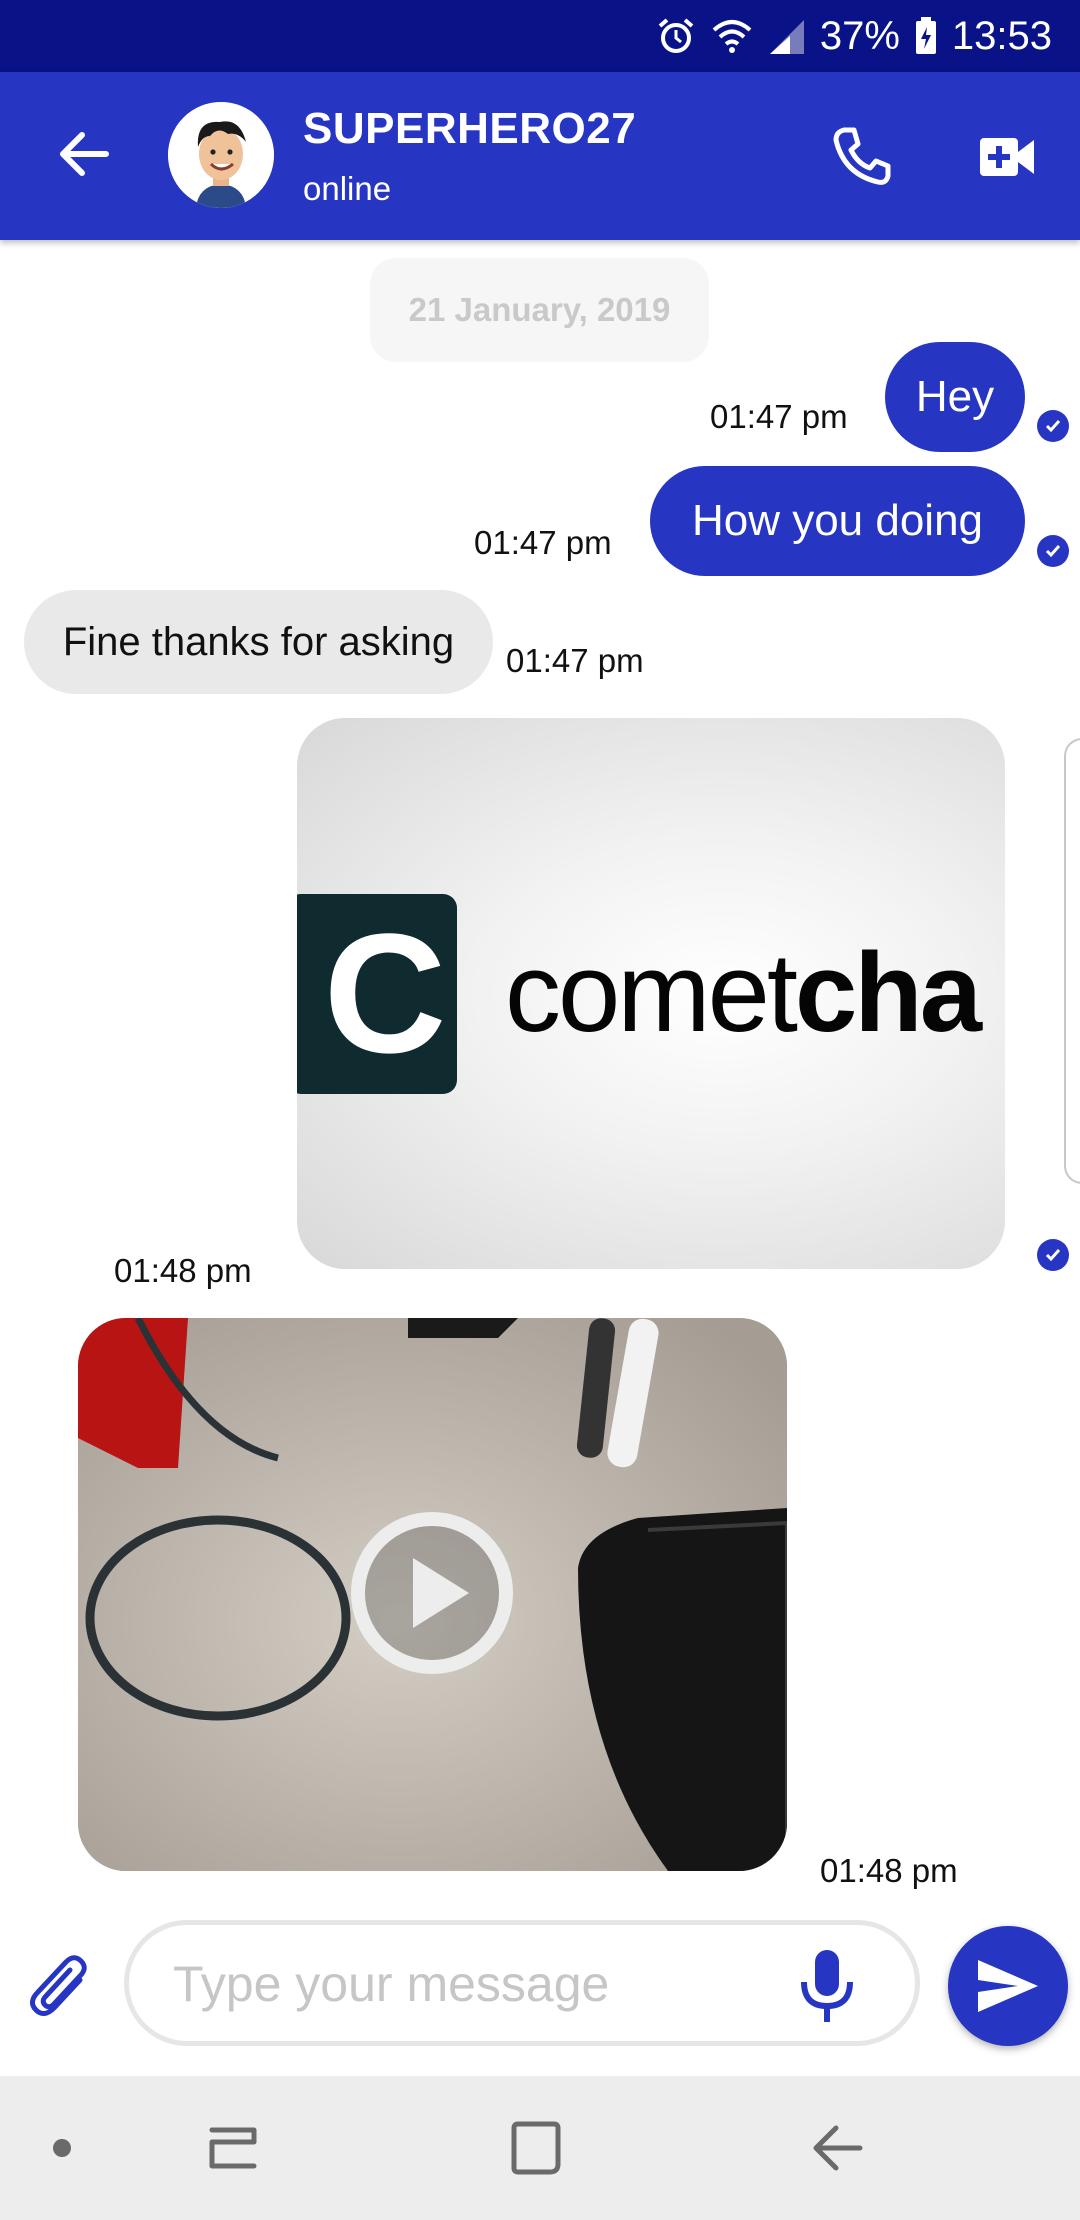 The width and height of the screenshot is (1080, 2220). What do you see at coordinates (84, 154) in the screenshot?
I see `back-arrow-icon` at bounding box center [84, 154].